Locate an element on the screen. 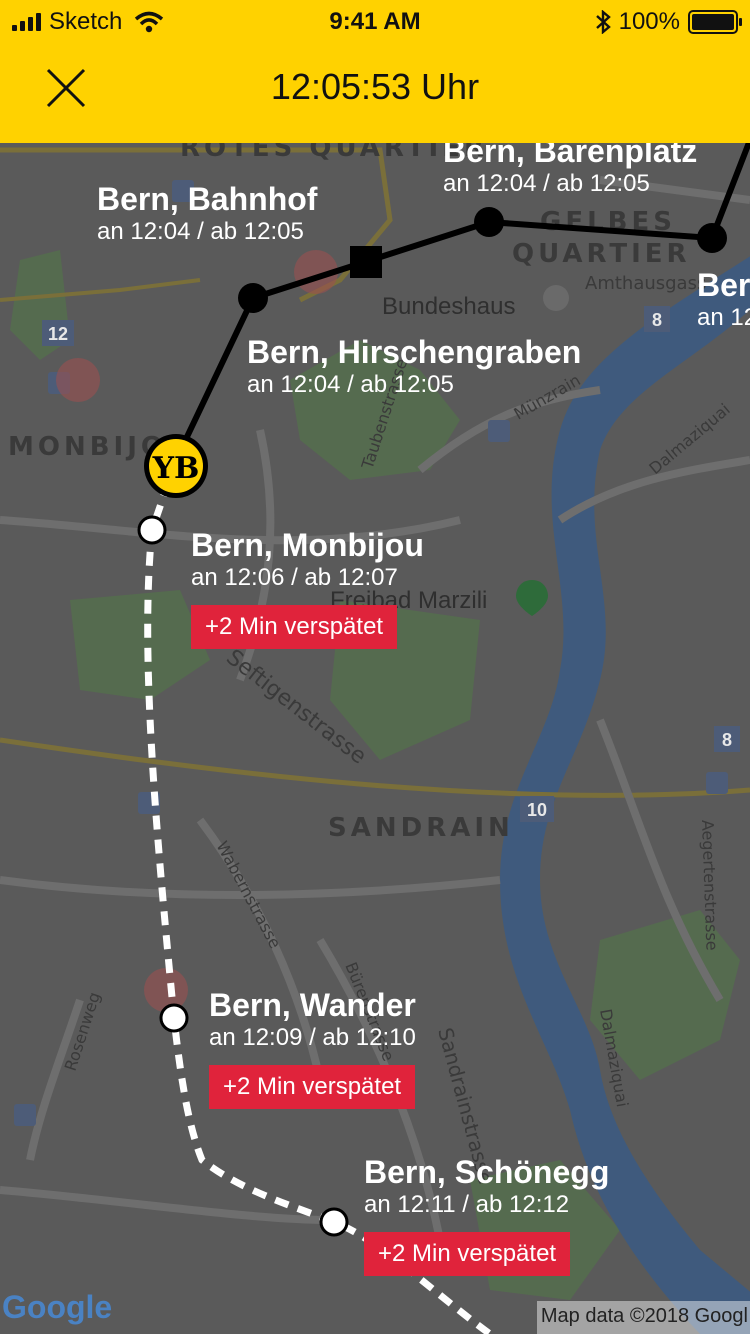  landmark-icon is located at coordinates (556, 298).